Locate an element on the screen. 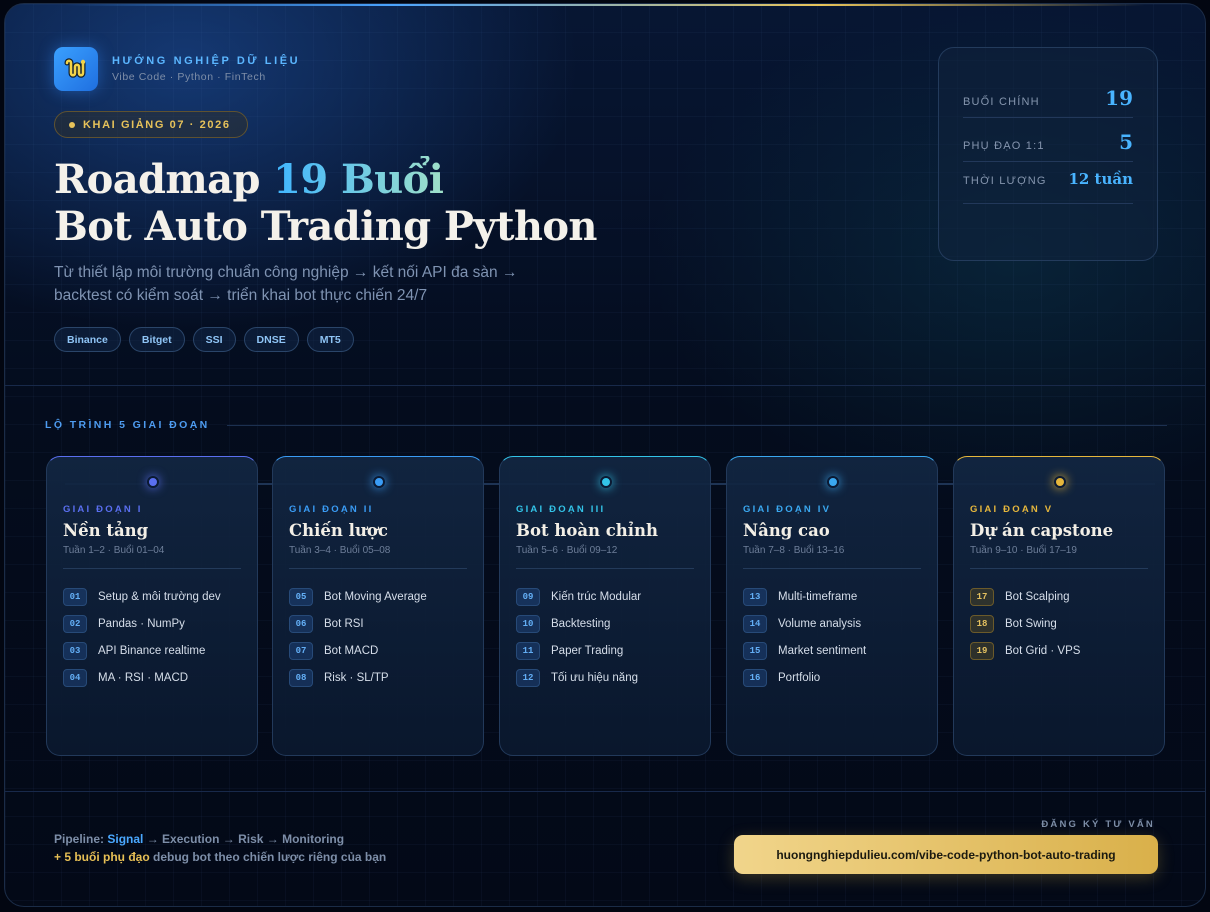 This screenshot has height=912, width=1210. phase-label: GIAI ĐOẠN I is located at coordinates (103, 509).